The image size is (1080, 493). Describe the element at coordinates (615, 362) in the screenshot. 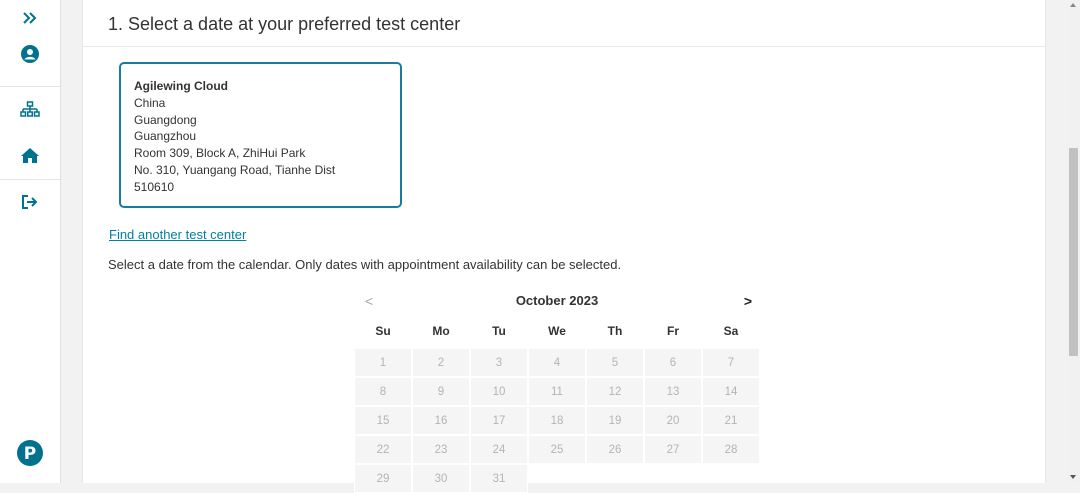

I see `calendar-day-disabled: 5` at that location.